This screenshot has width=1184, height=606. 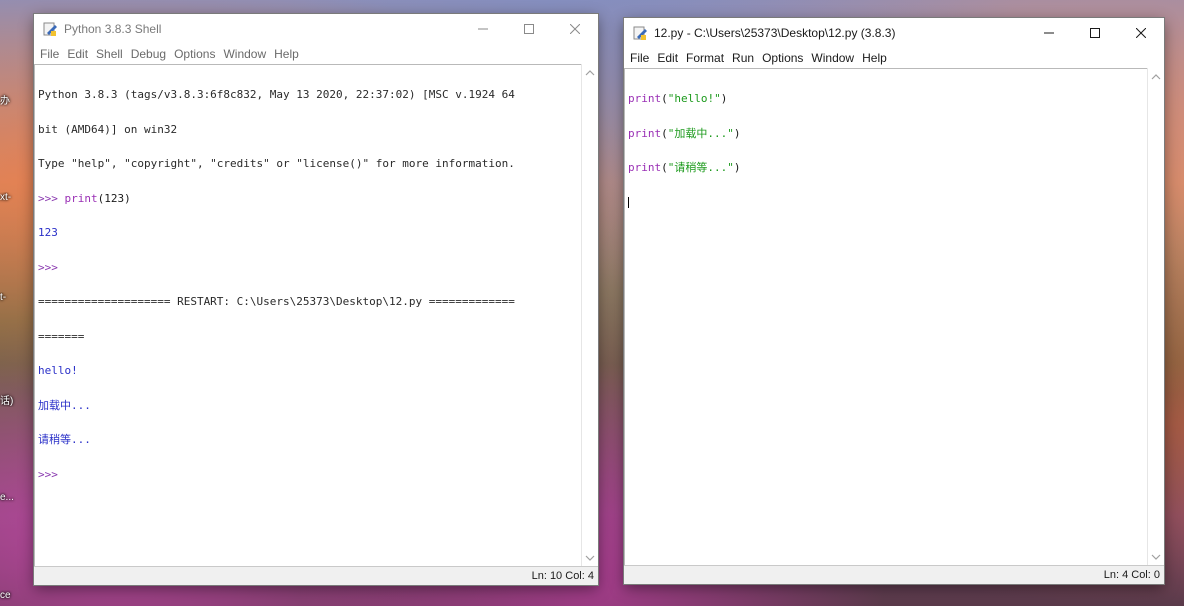 I want to click on shell-restart-continuation: =======, so click(x=61, y=336).